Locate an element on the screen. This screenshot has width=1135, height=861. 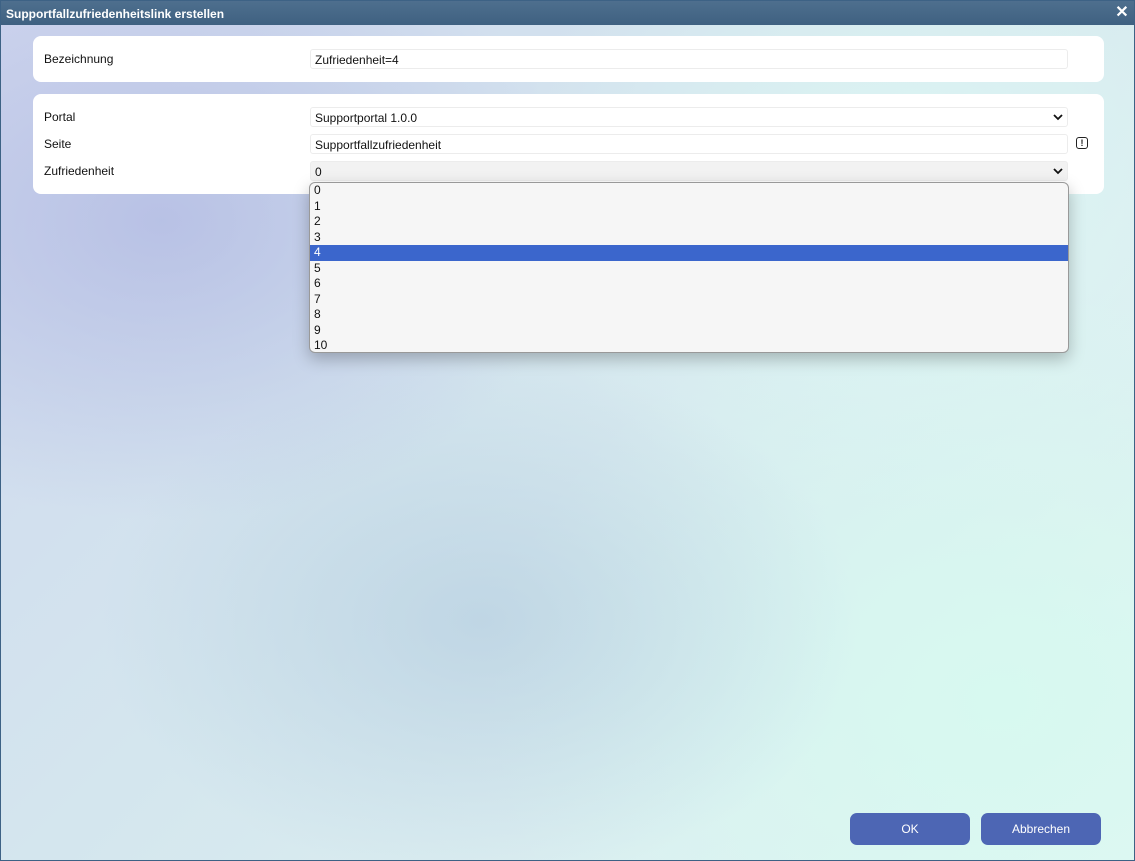
ok-button: OK is located at coordinates (910, 829).